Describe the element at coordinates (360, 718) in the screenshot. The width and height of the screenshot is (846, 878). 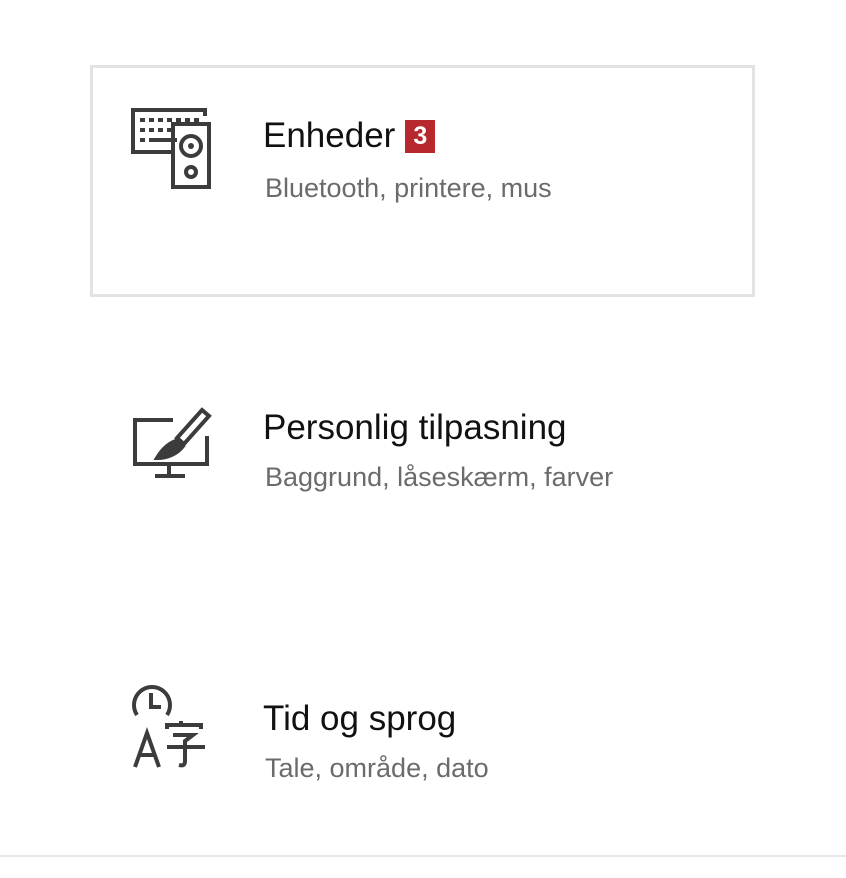
I see `tile-time-language-title: Tid og sprog` at that location.